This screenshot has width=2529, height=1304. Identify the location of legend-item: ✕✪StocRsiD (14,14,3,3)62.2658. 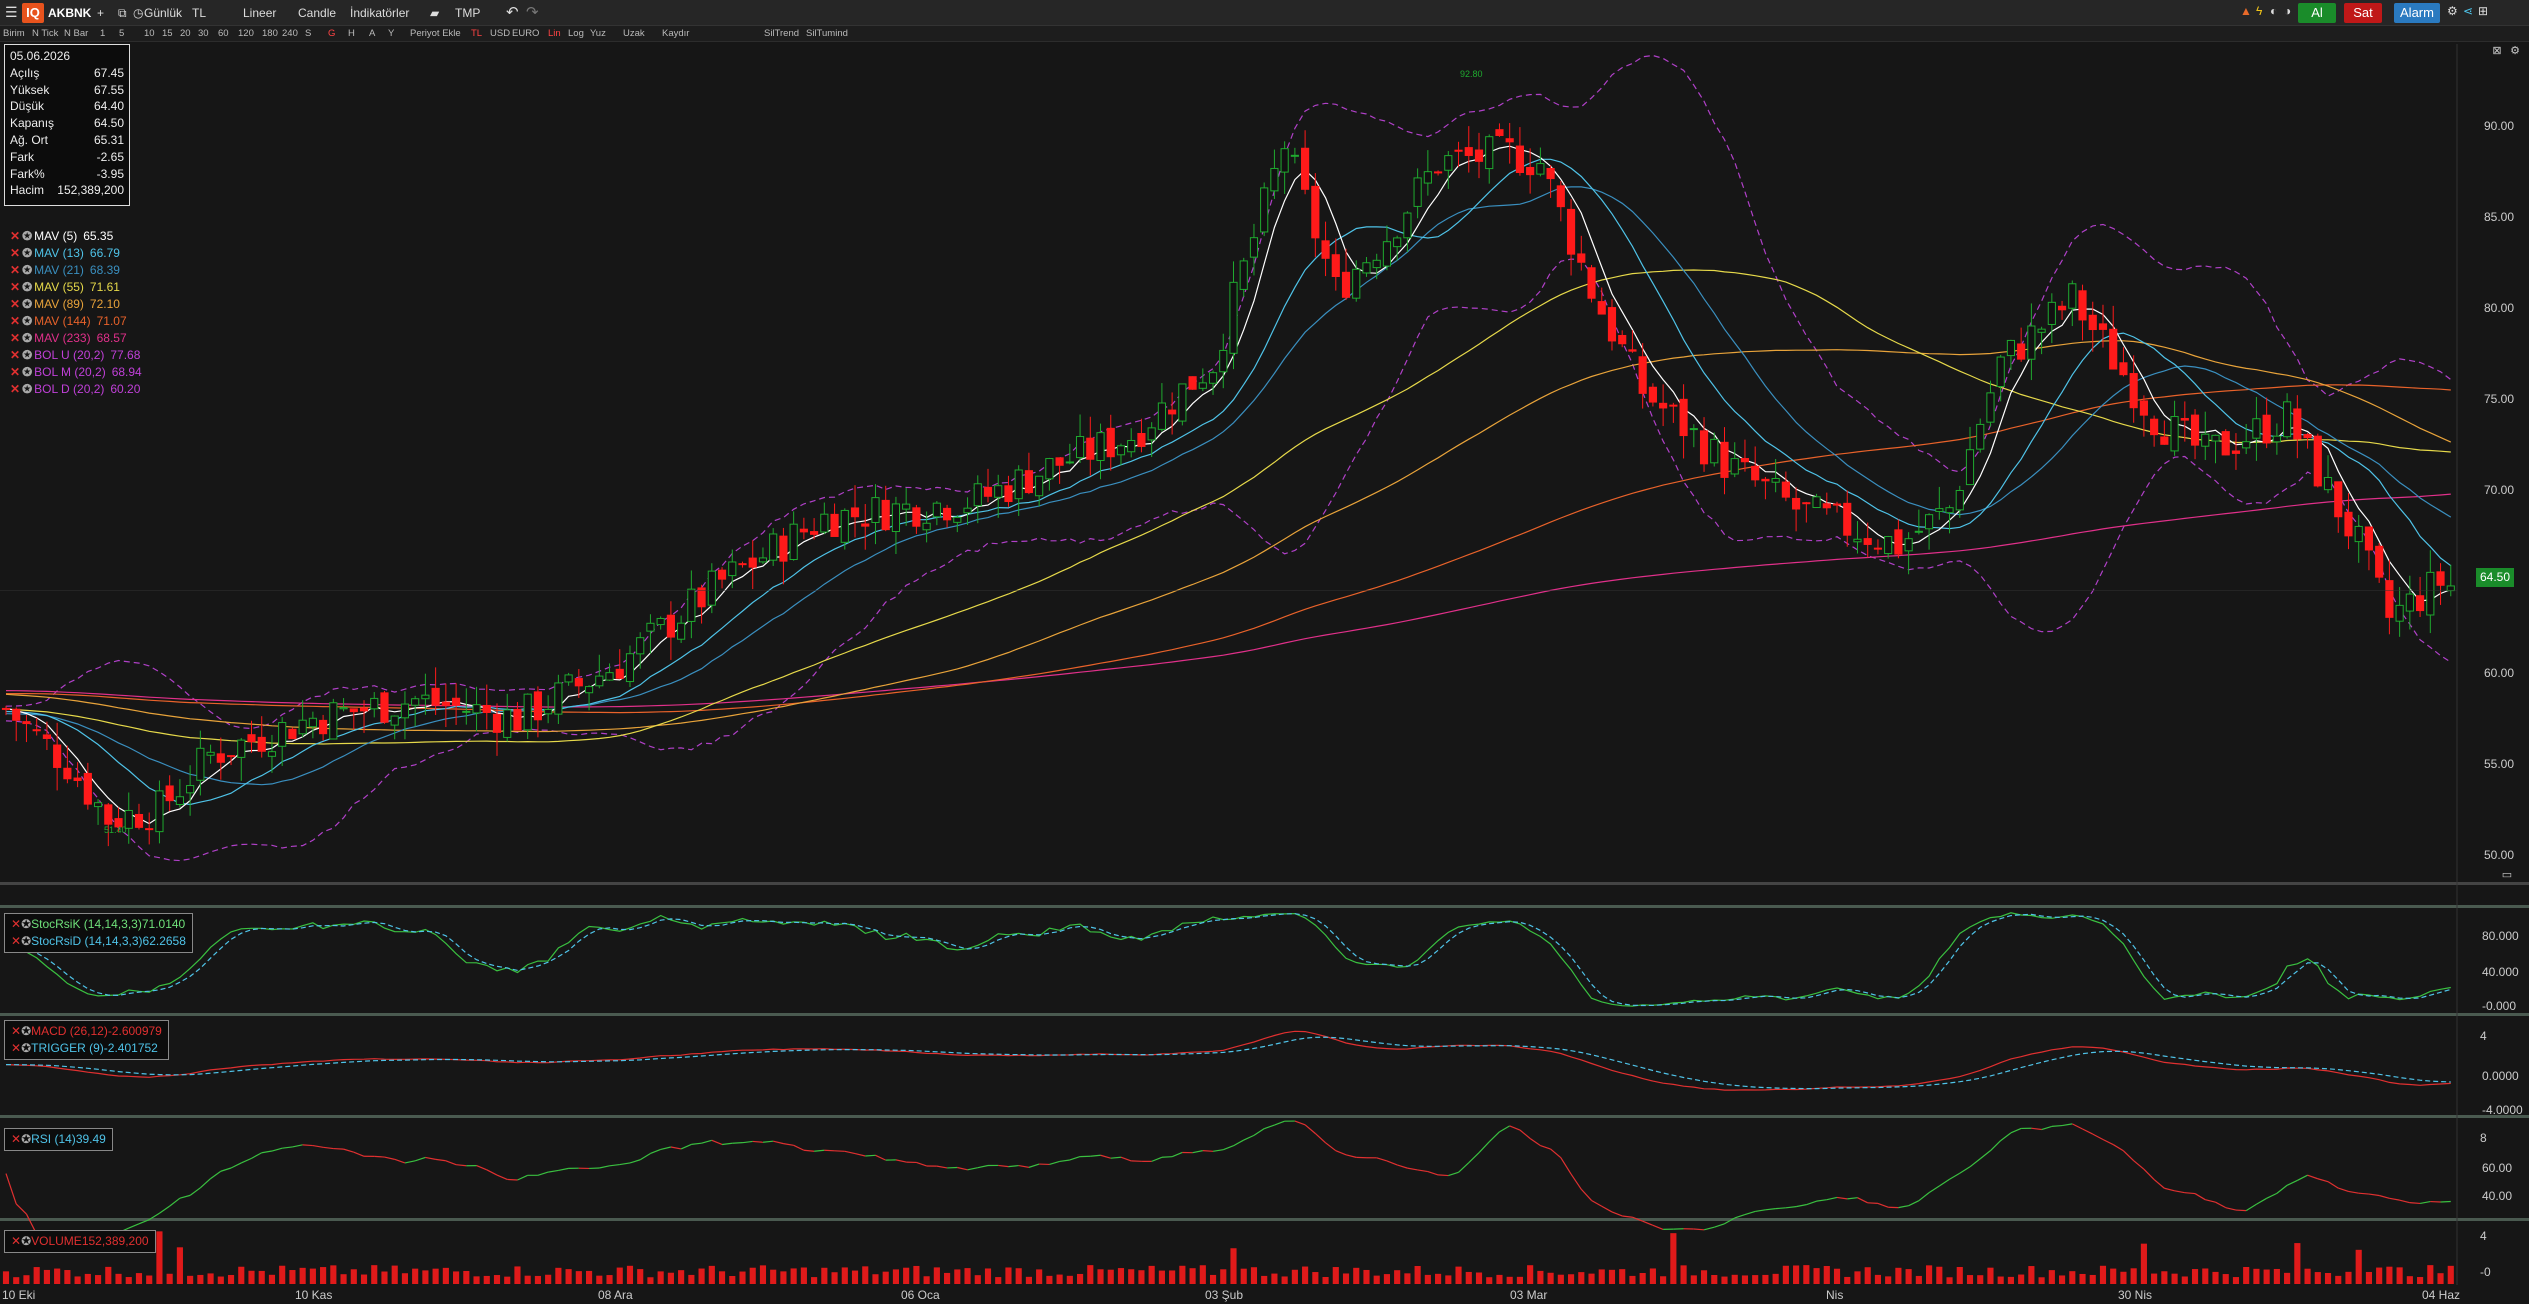
(98, 941).